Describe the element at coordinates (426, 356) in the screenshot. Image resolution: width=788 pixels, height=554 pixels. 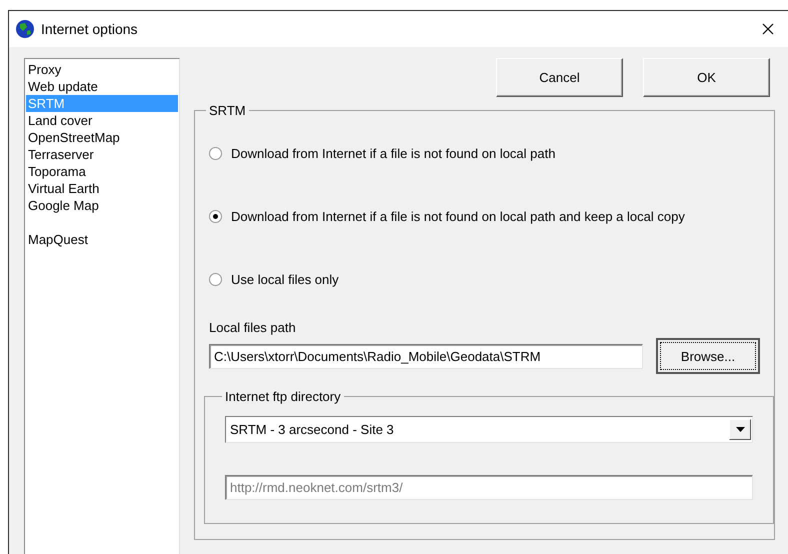
I see `path-field: C:\Users\xtorr\Documents\Radio_Mobile\Geodata\STRM` at that location.